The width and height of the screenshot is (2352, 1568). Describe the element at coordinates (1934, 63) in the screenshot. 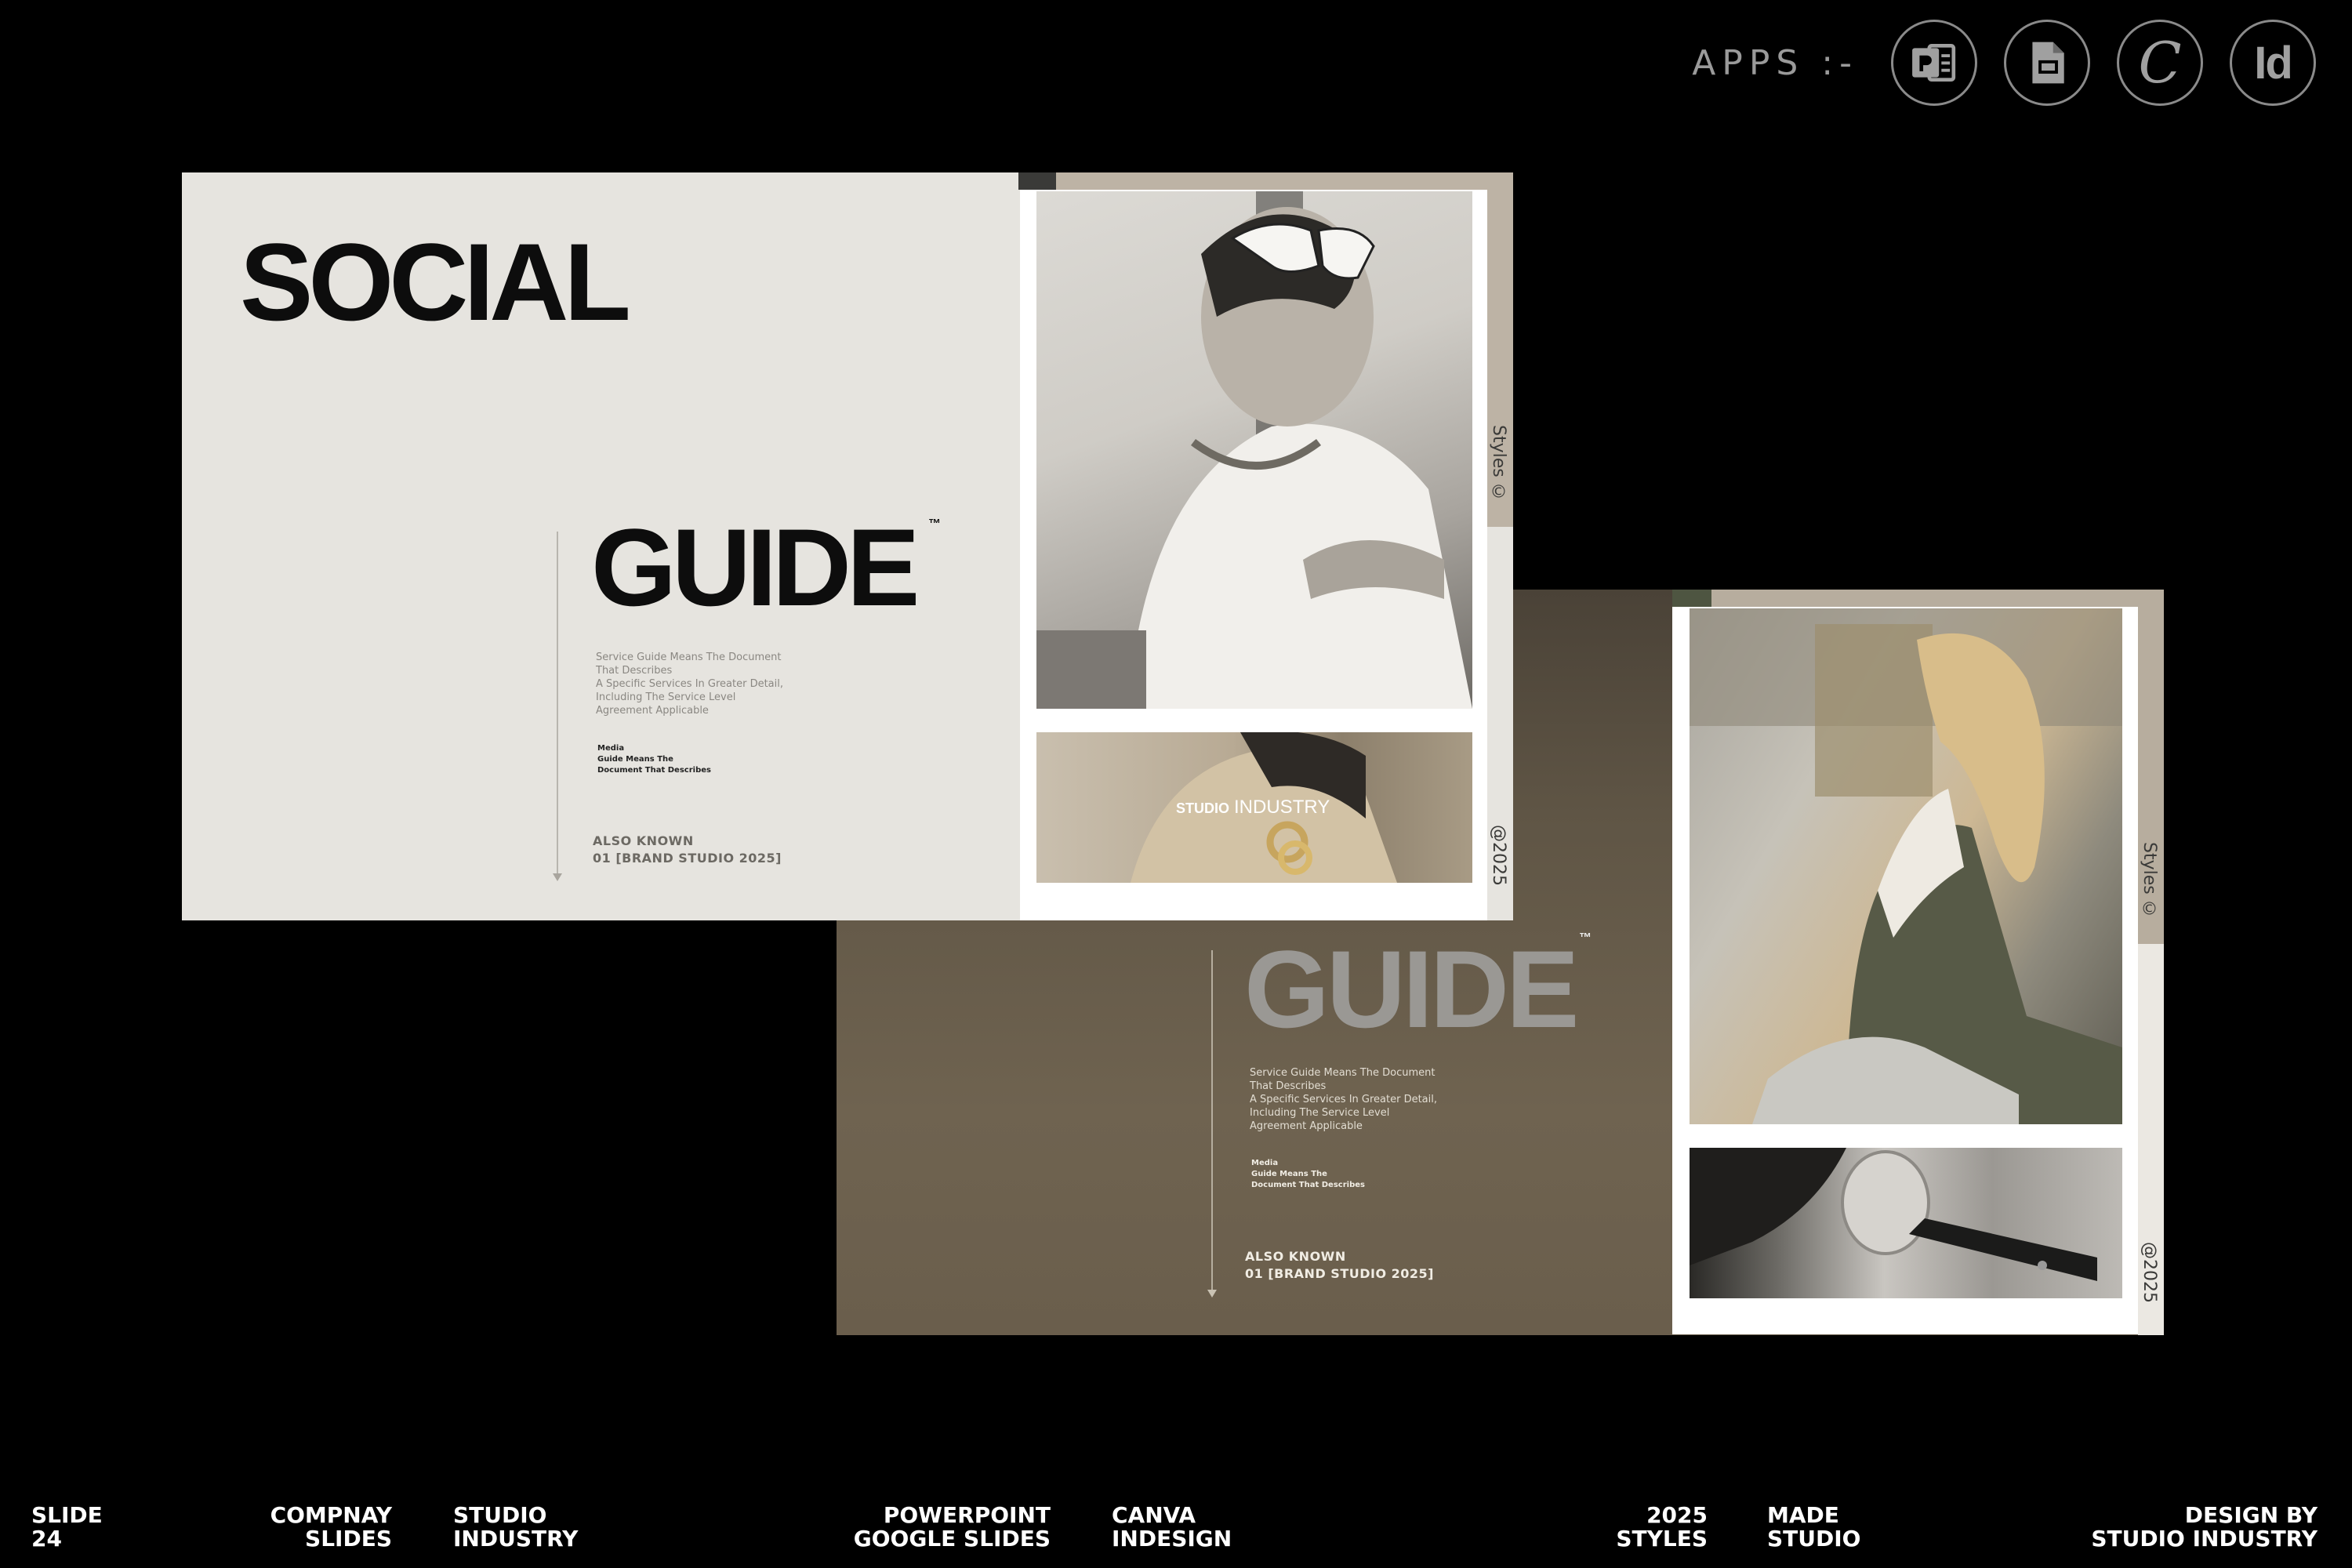

I see `powerpoint-icon` at that location.